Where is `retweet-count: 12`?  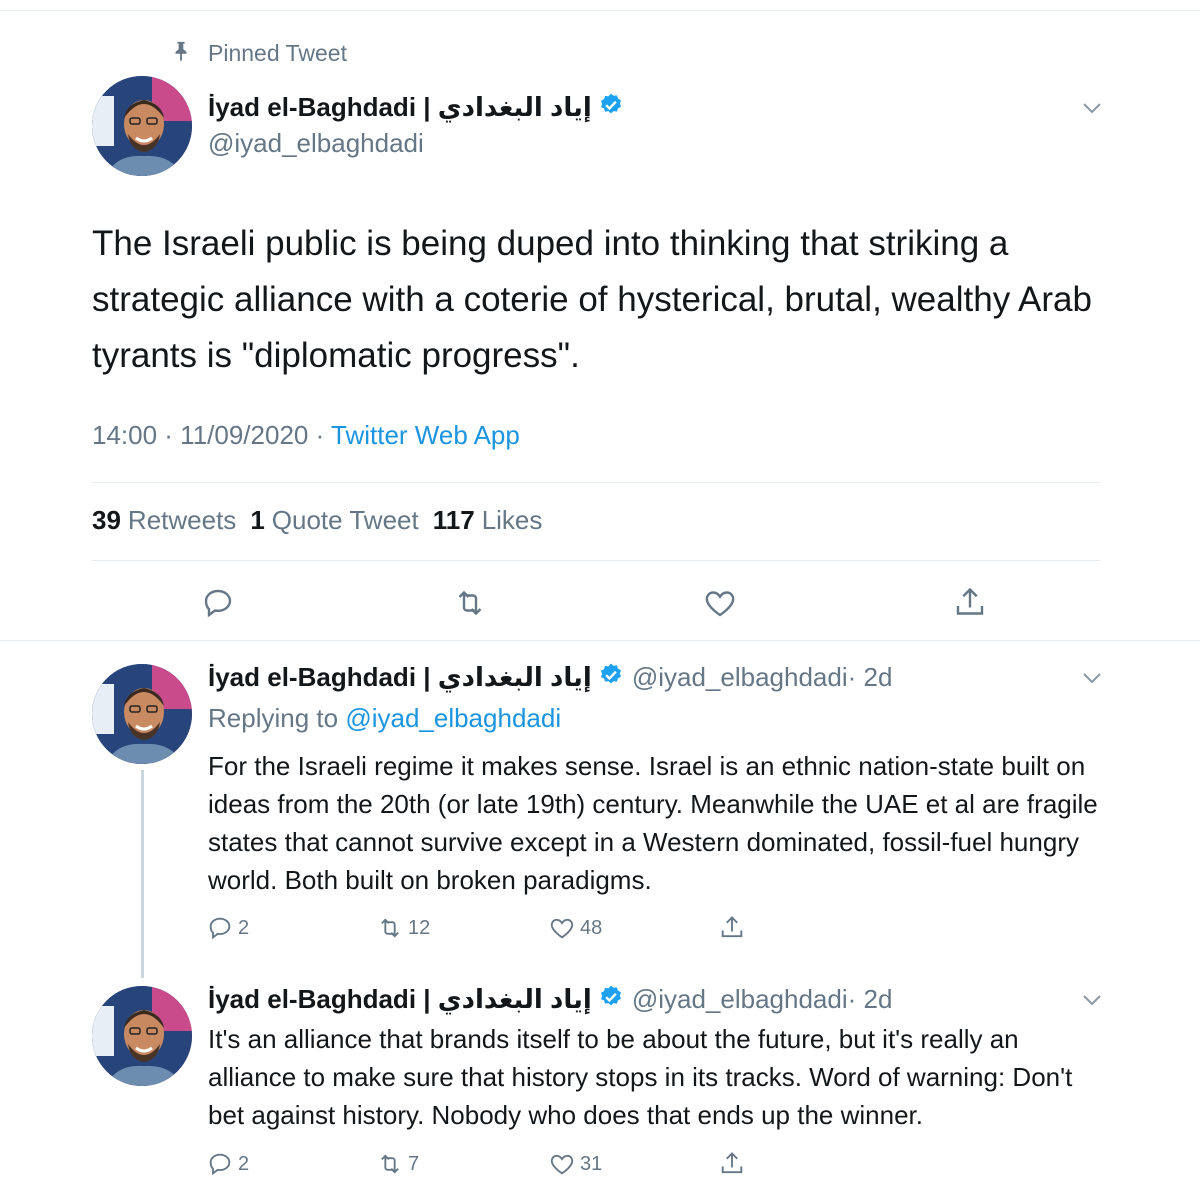 retweet-count: 12 is located at coordinates (419, 927).